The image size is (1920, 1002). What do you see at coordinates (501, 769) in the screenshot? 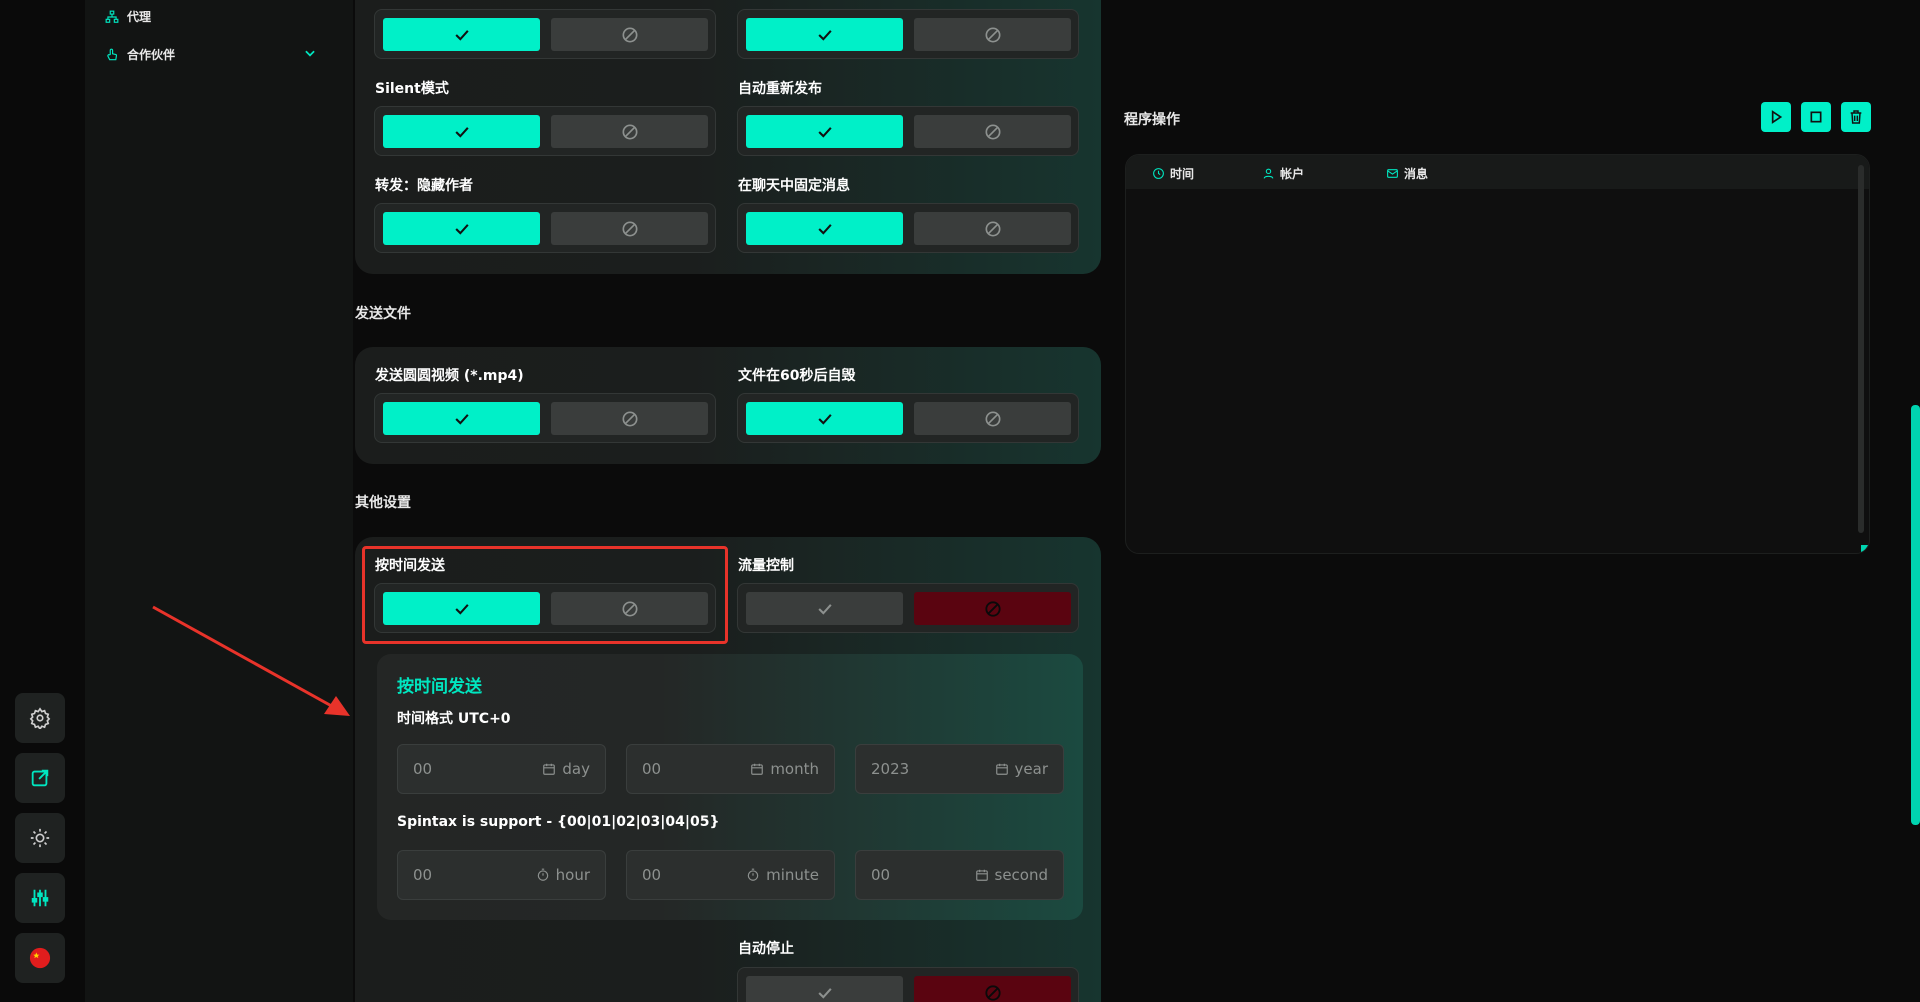
I see `day-input: 00 day` at bounding box center [501, 769].